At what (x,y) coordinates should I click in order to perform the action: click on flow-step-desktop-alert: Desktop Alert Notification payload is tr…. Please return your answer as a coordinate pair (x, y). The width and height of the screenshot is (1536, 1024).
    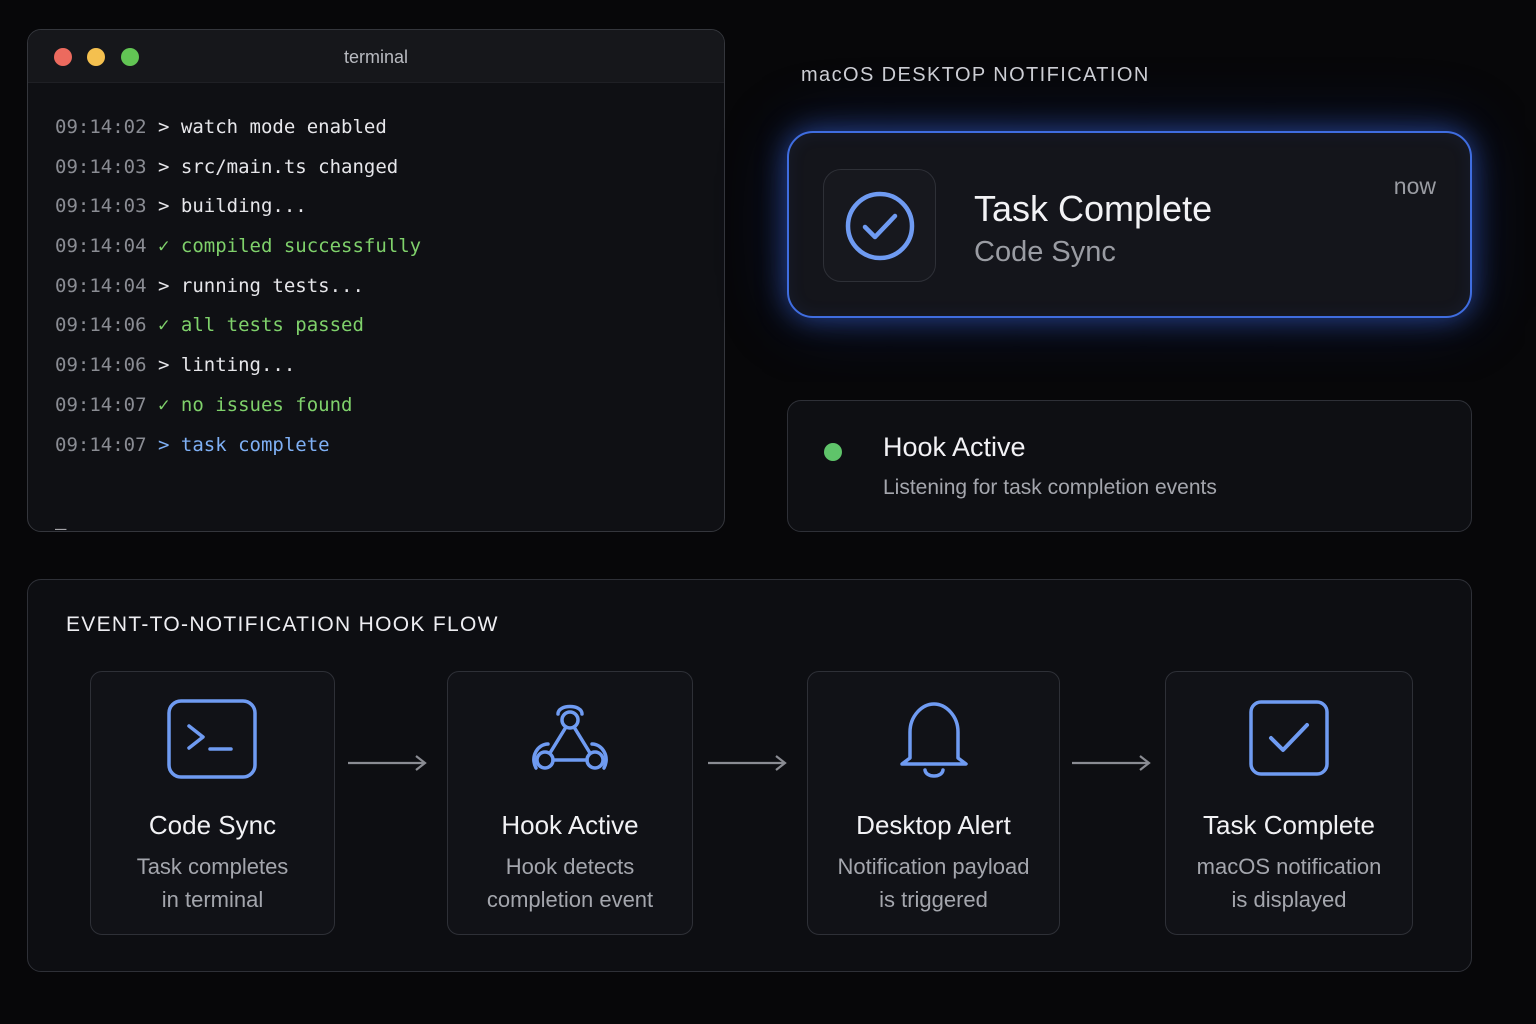
    Looking at the image, I should click on (933, 803).